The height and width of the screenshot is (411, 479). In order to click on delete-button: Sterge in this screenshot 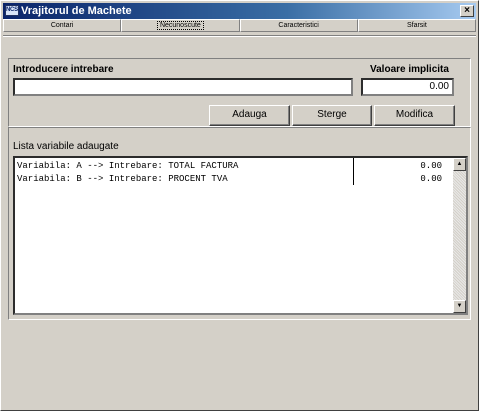, I will do `click(332, 115)`.